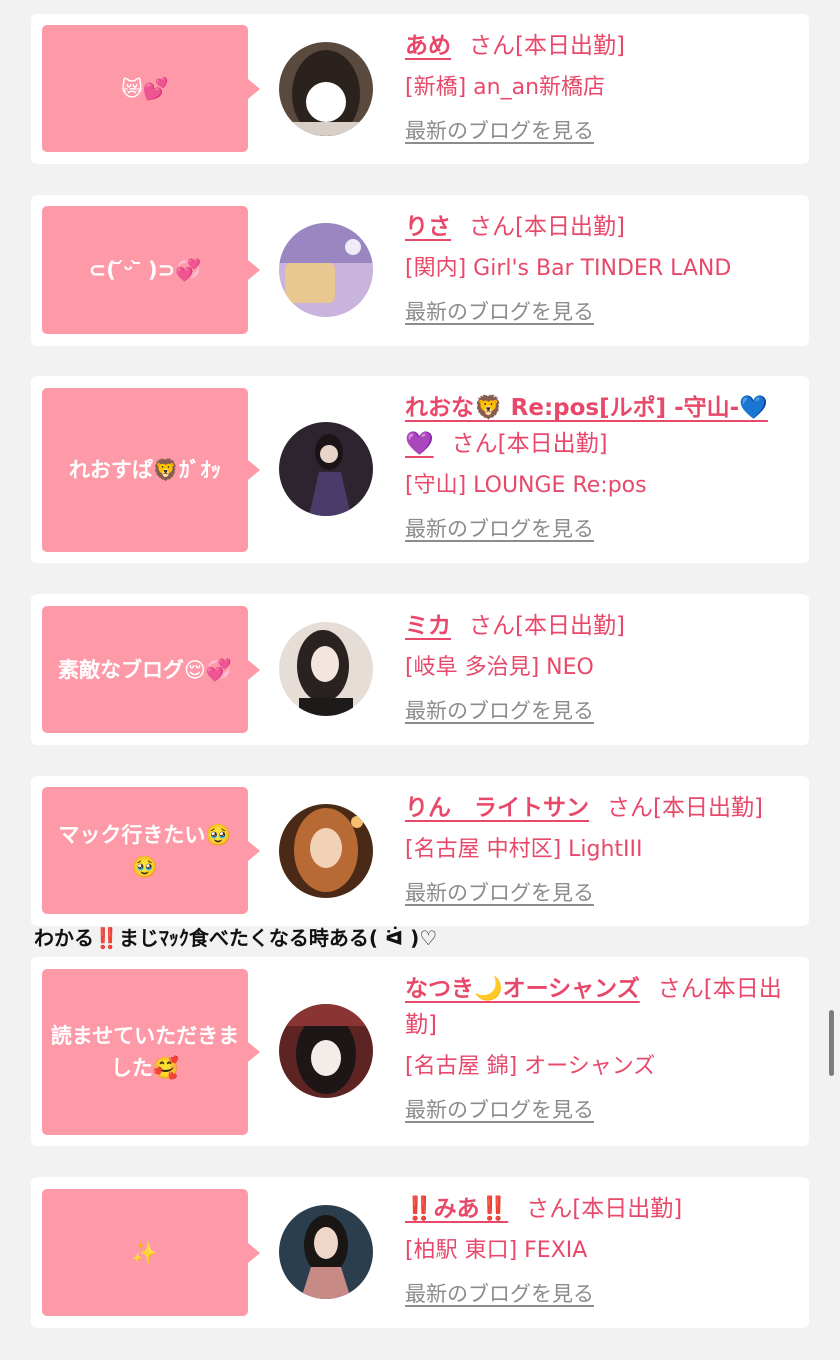 This screenshot has height=1360, width=840. What do you see at coordinates (151, 88) in the screenshot?
I see `reaction-bubble: 😿💕` at bounding box center [151, 88].